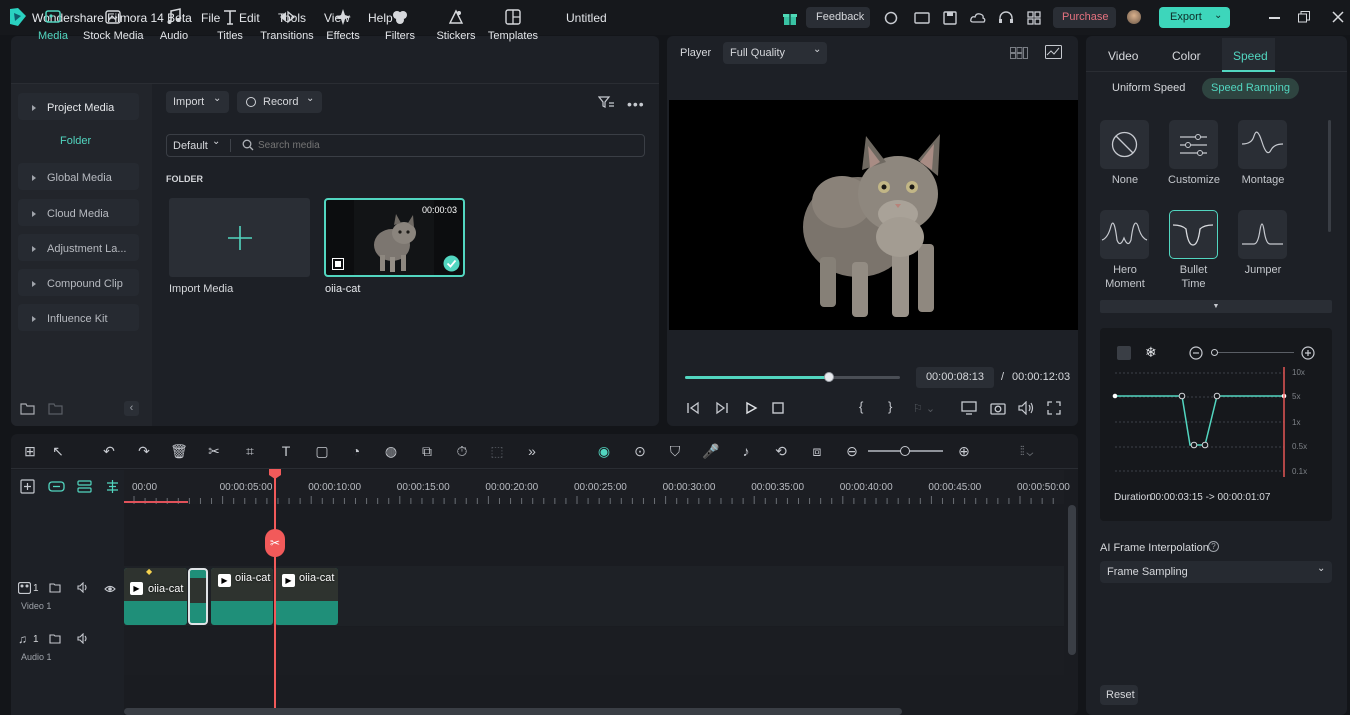 This screenshot has height=715, width=1350. Describe the element at coordinates (838, 17) in the screenshot. I see `feedback-button: Feedback` at that location.